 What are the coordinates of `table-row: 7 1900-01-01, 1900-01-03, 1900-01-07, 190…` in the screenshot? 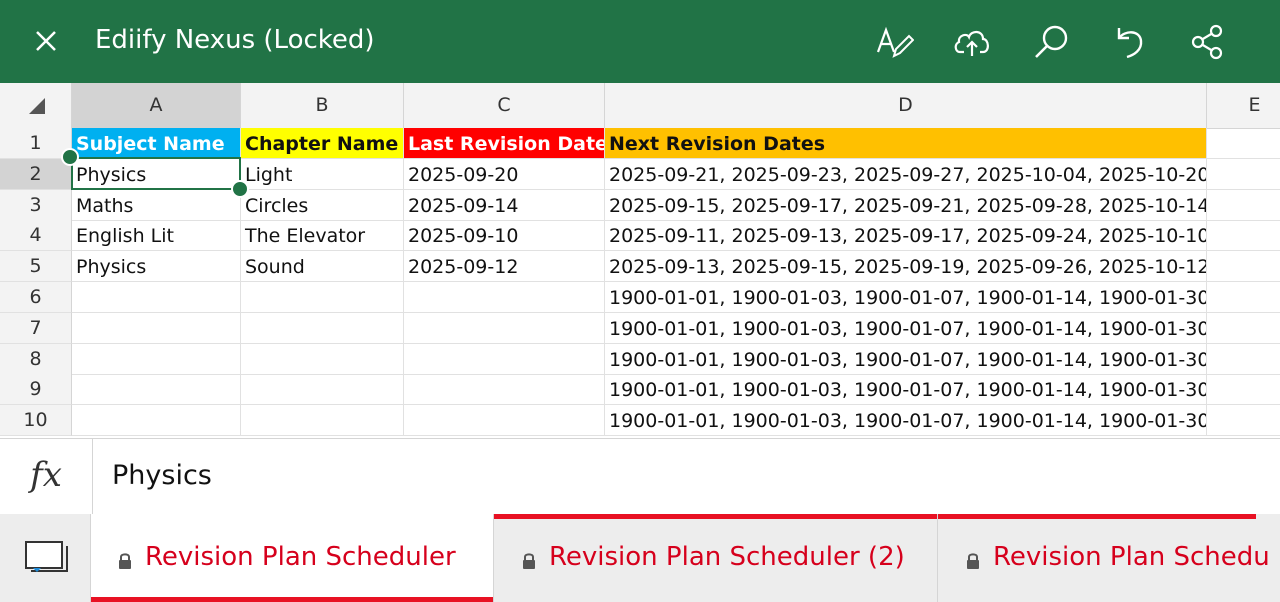 It's located at (640, 328).